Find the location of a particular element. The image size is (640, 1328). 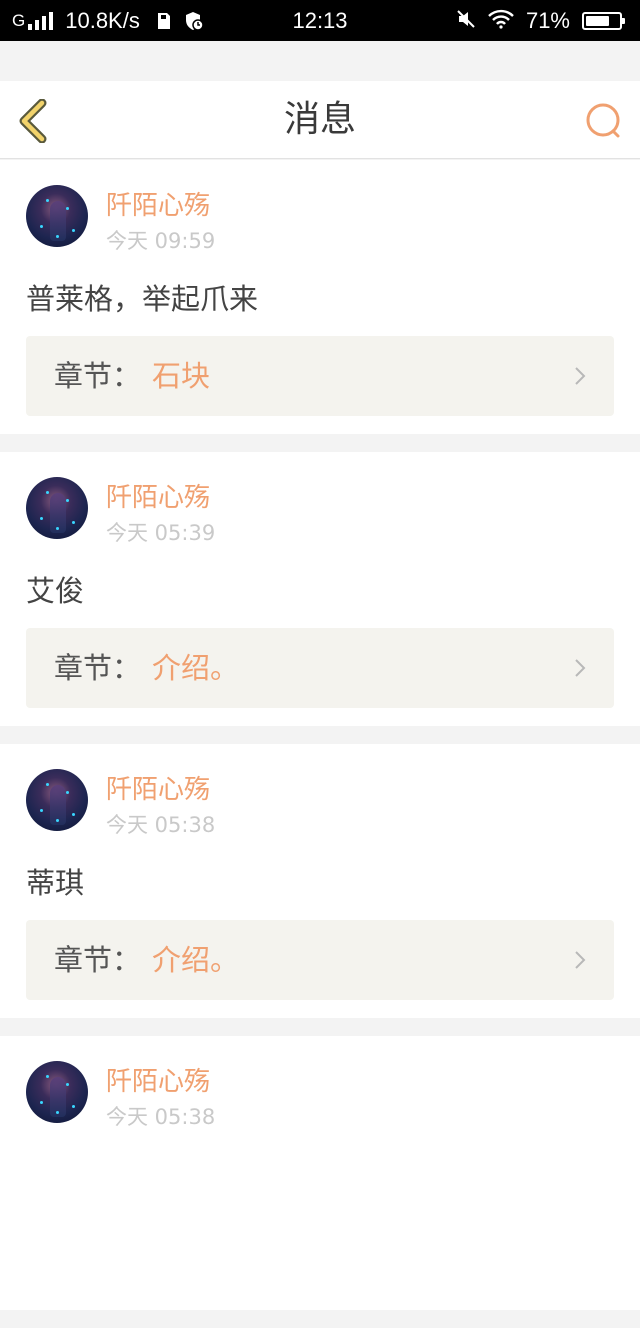

signal-icon is located at coordinates (41, 21).